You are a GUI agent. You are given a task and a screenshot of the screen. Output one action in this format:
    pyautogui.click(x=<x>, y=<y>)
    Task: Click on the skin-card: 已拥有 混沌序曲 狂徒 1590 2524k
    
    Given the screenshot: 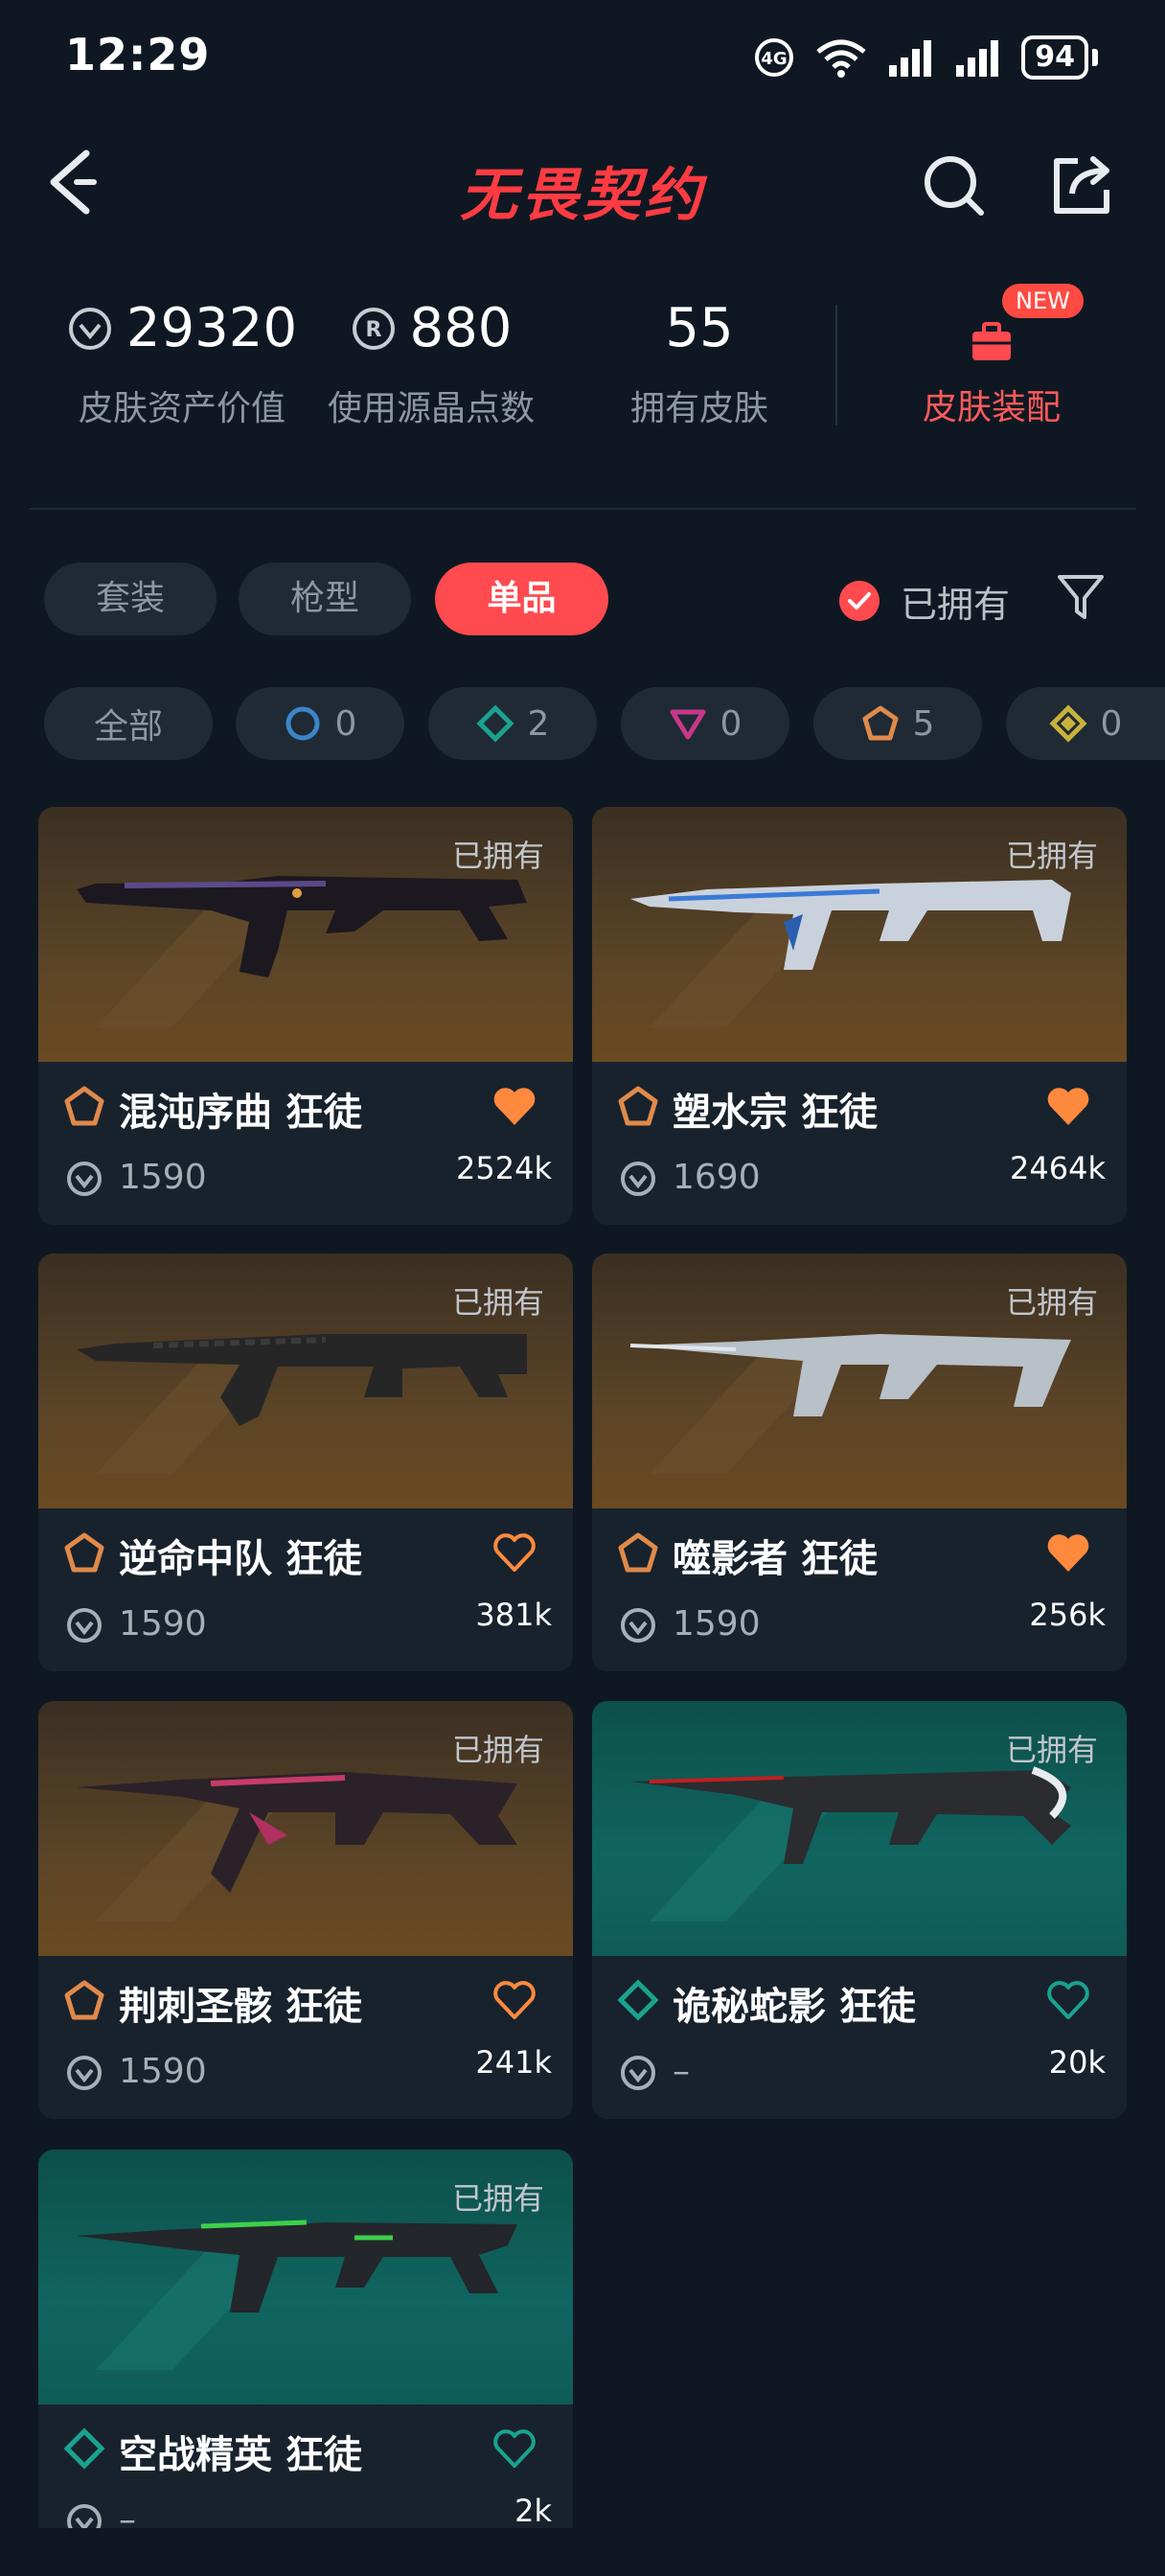 What is the action you would take?
    pyautogui.click(x=305, y=1016)
    